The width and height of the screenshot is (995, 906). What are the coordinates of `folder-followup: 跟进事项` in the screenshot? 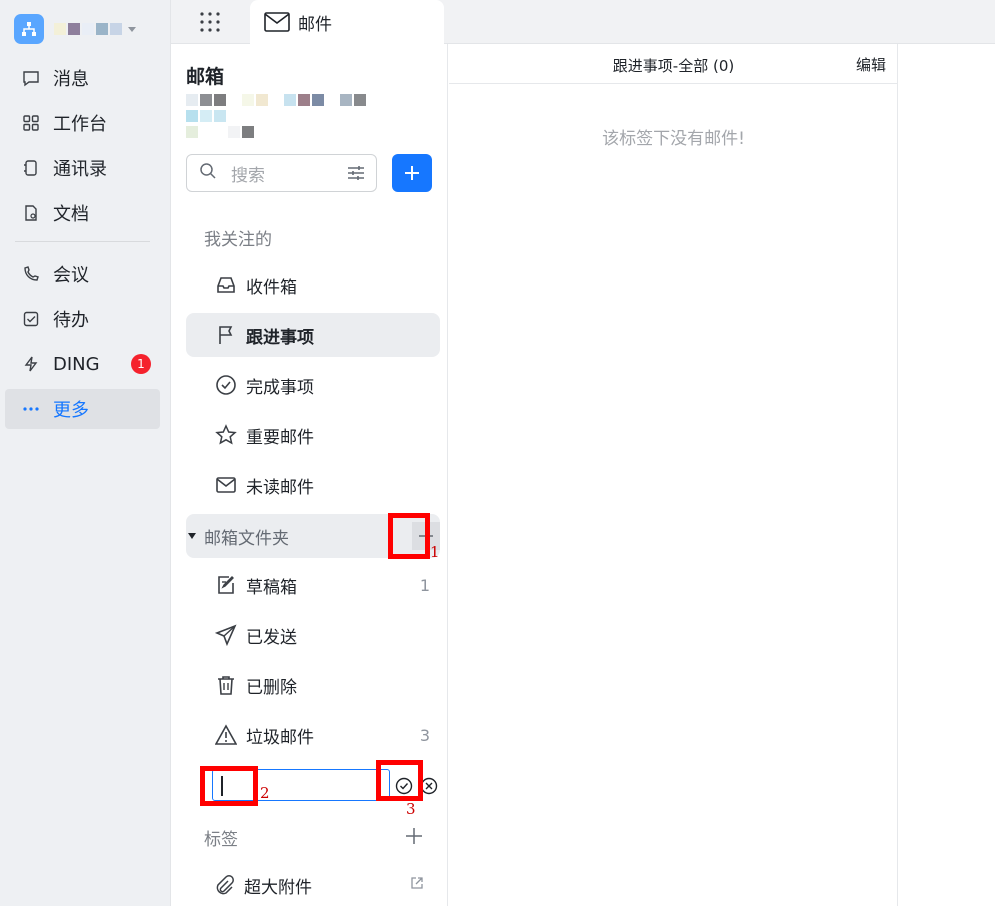 It's located at (313, 335).